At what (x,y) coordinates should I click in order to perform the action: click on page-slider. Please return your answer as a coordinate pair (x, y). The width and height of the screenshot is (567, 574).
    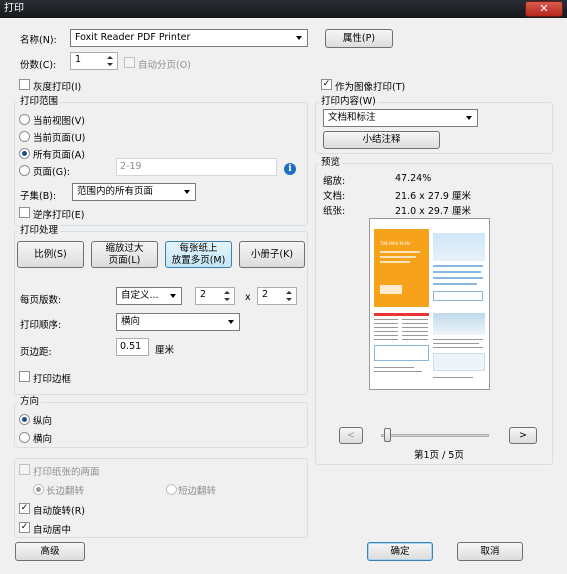
    Looking at the image, I should click on (435, 435).